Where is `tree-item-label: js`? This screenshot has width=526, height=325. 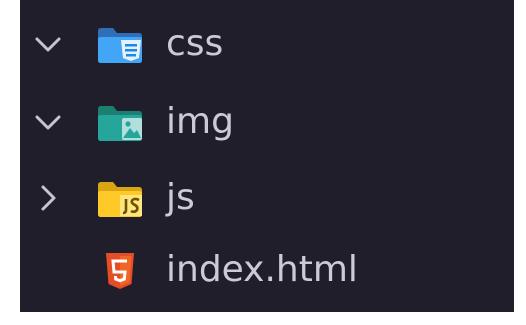
tree-item-label: js is located at coordinates (180, 197).